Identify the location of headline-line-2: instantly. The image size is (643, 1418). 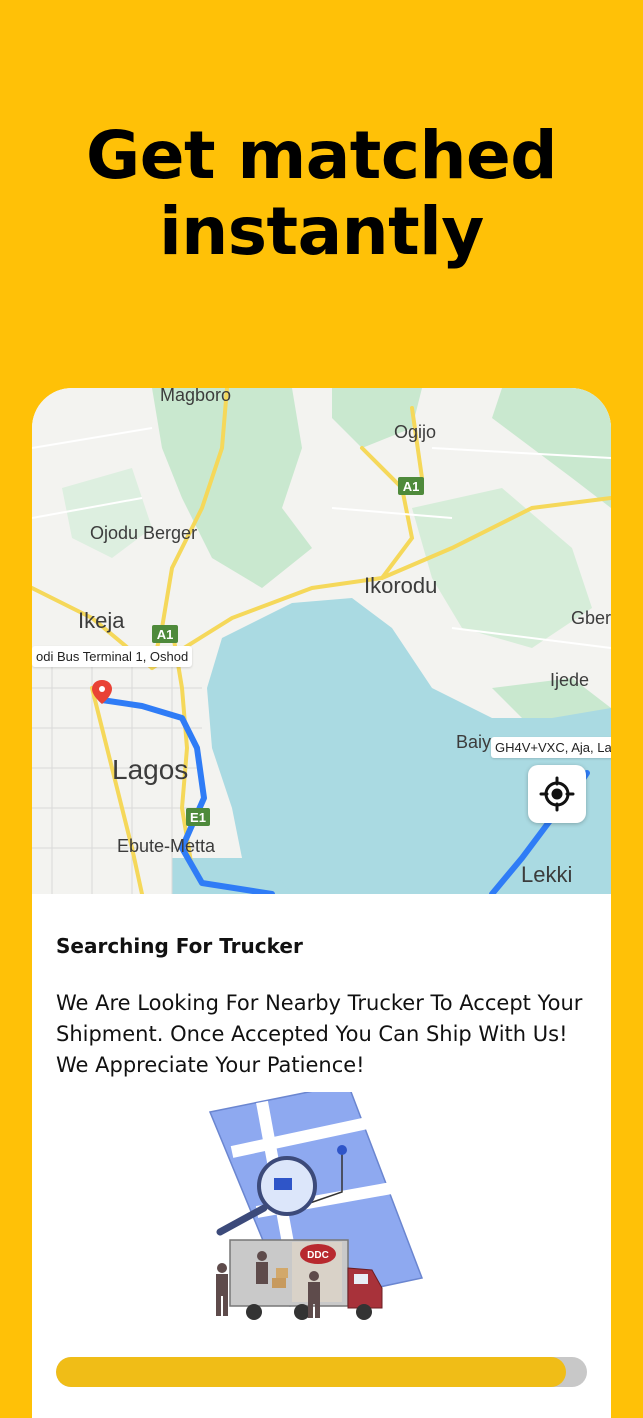
(321, 231).